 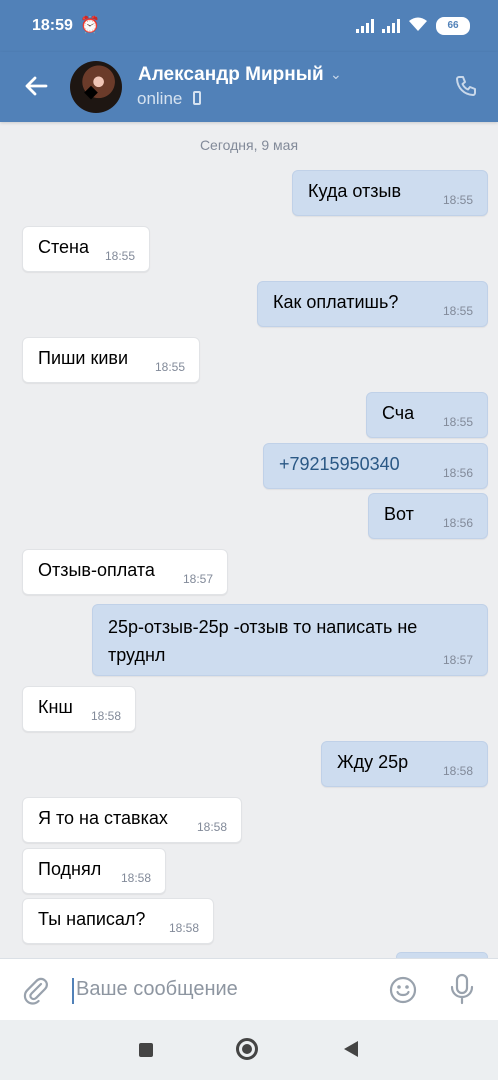 I want to click on avatar: ⬥, so click(x=96, y=87).